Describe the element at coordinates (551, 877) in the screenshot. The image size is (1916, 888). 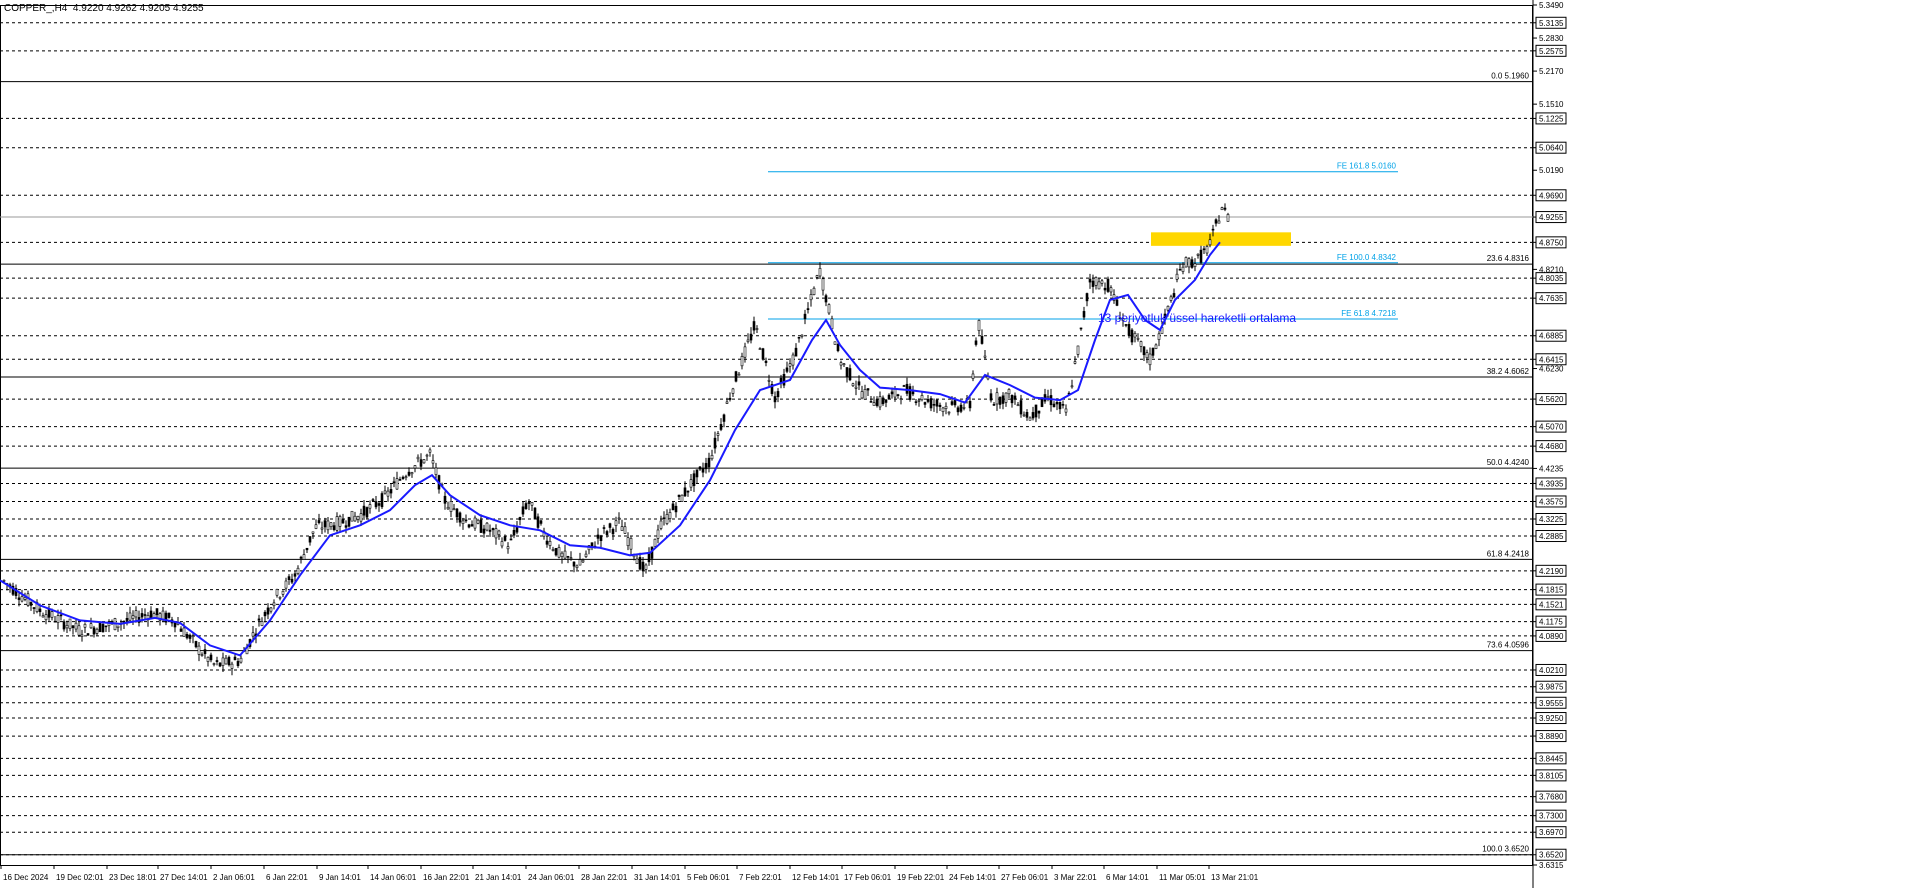
I see `time-axis-tick-label: 24 Jan 06:01` at that location.